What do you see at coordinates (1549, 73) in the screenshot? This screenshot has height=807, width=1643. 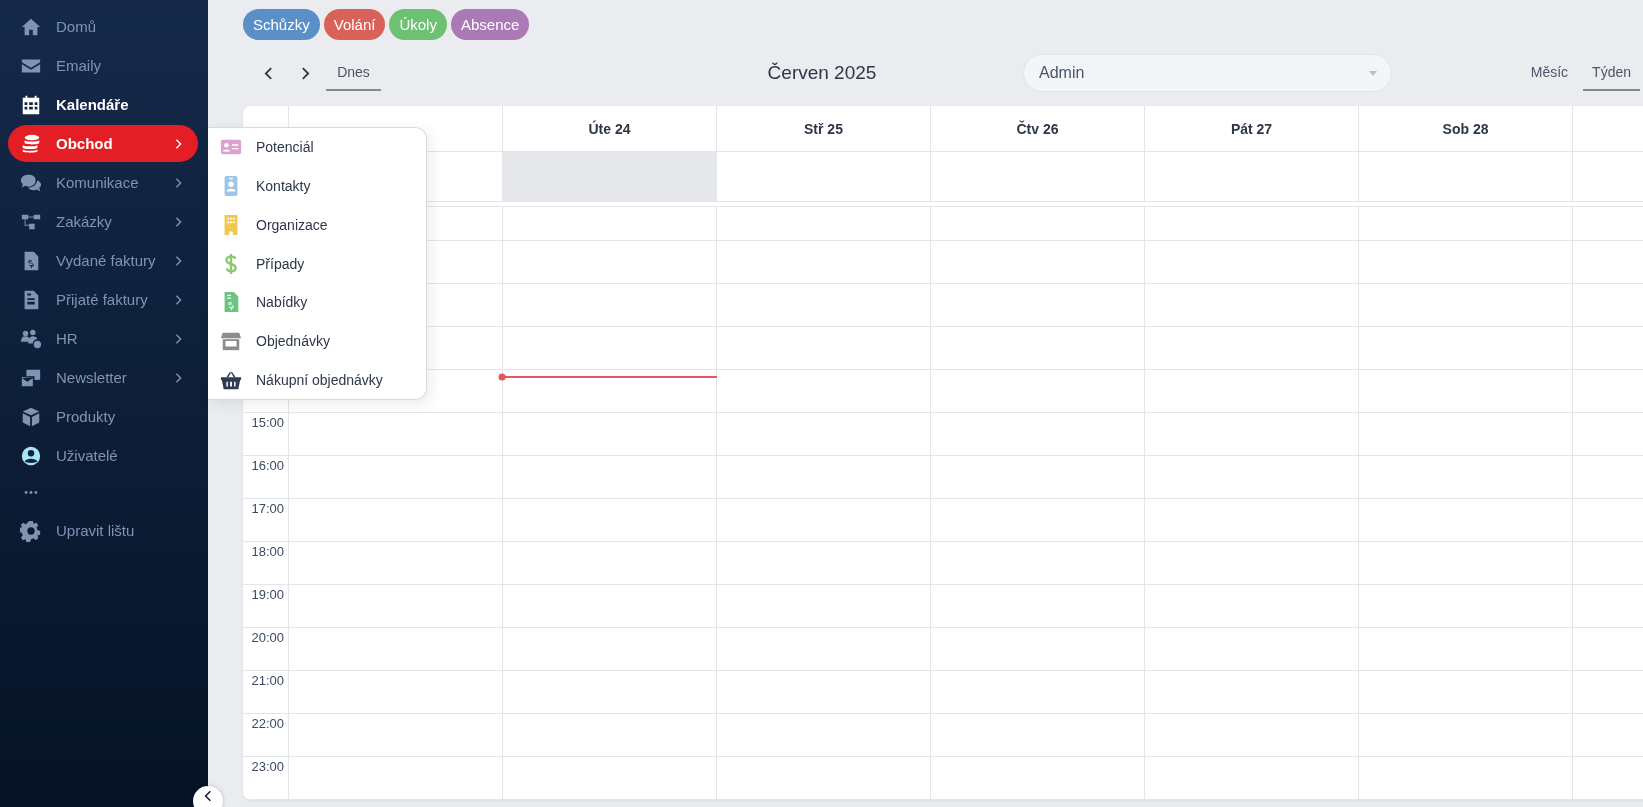 I see `view-tab: Měsíc` at bounding box center [1549, 73].